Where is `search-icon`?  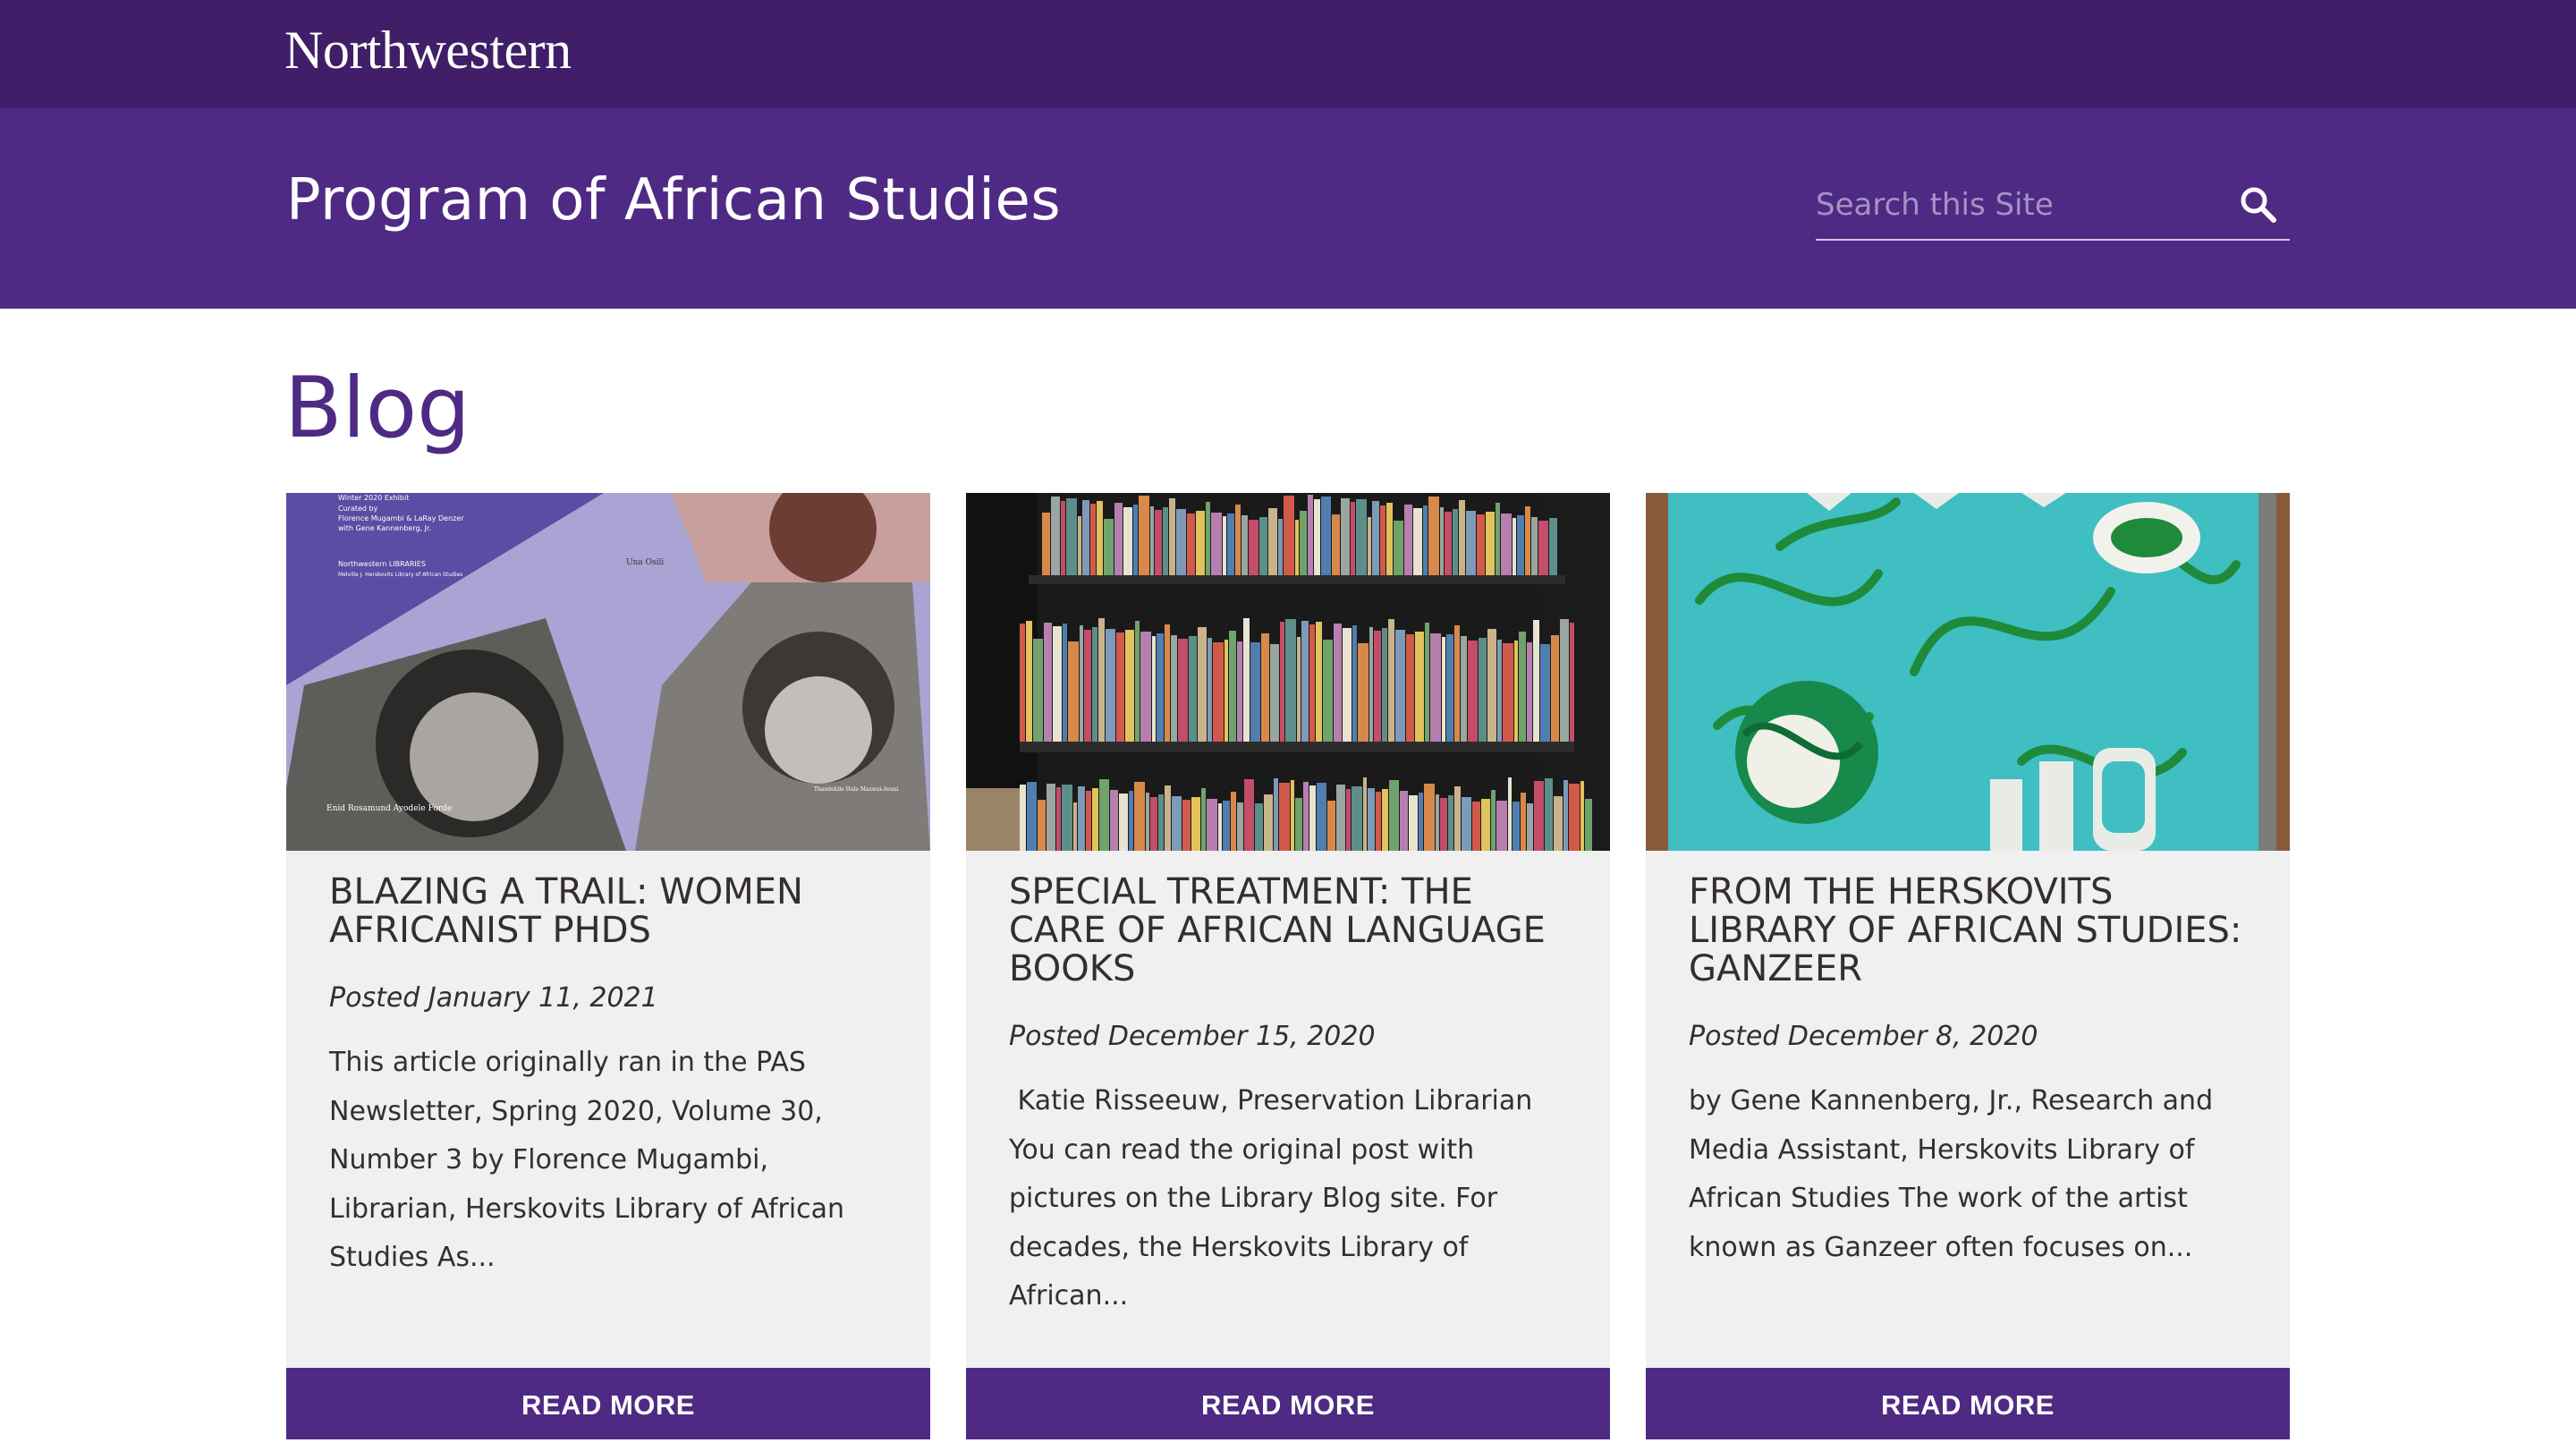 search-icon is located at coordinates (2258, 205).